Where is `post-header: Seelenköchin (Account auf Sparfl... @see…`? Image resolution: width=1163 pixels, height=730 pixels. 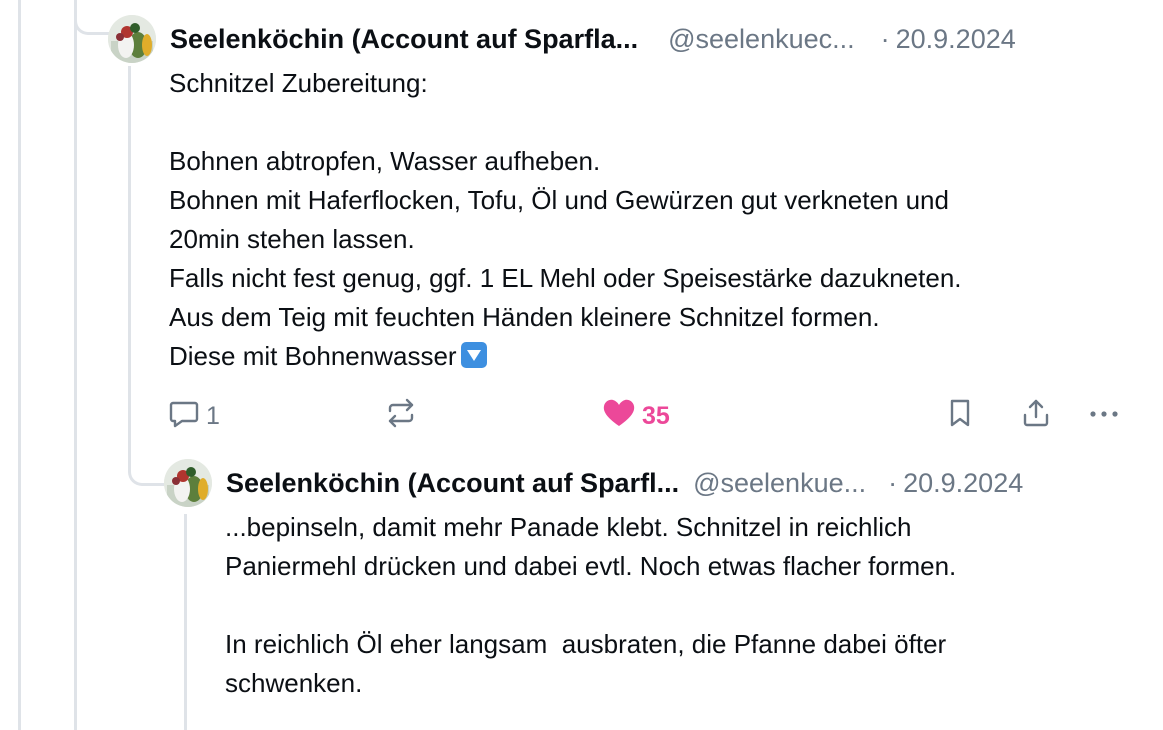
post-header: Seelenköchin (Account auf Sparfl... @see… is located at coordinates (624, 483).